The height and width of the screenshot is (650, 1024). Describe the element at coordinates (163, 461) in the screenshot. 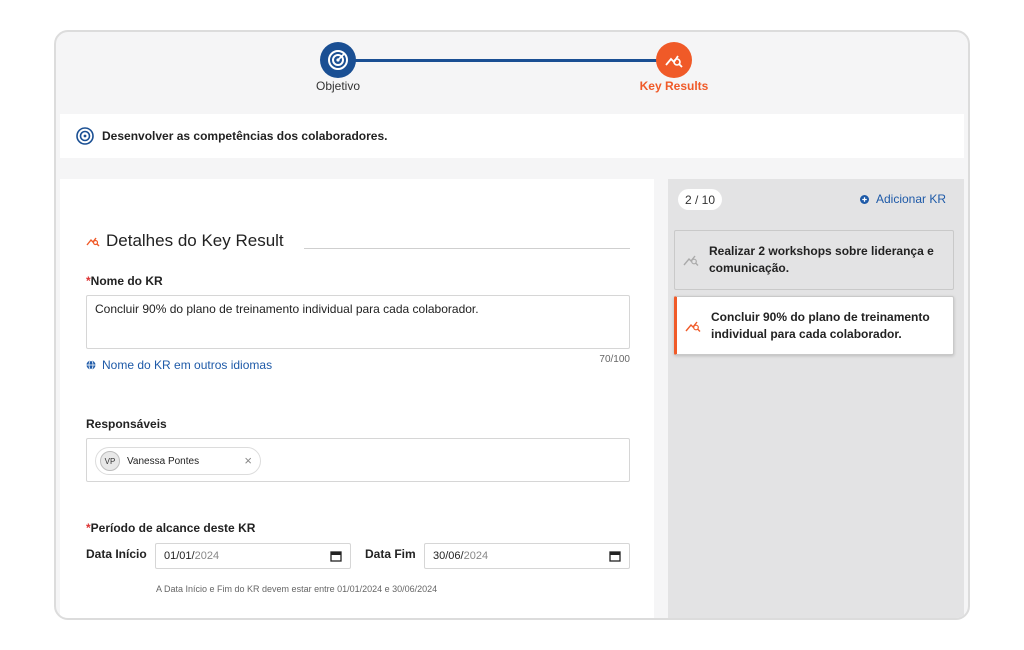

I see `person-name: Vanessa Pontes` at that location.